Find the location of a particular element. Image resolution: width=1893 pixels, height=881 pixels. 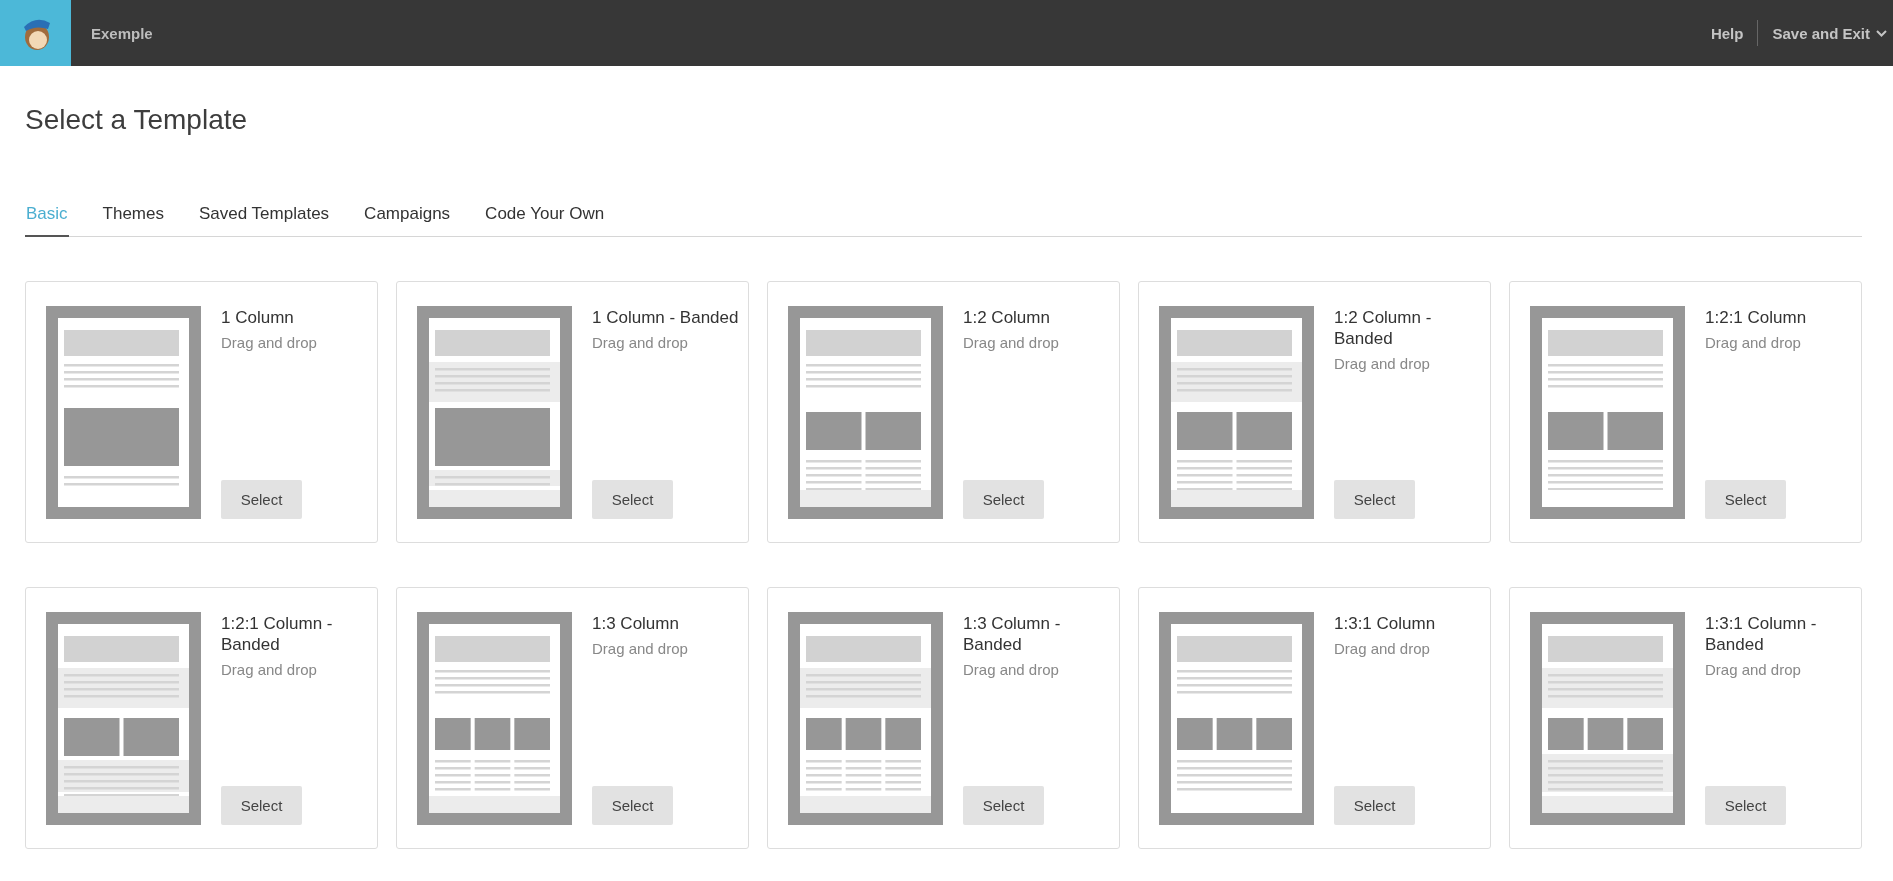

help-link: Help is located at coordinates (1727, 33).